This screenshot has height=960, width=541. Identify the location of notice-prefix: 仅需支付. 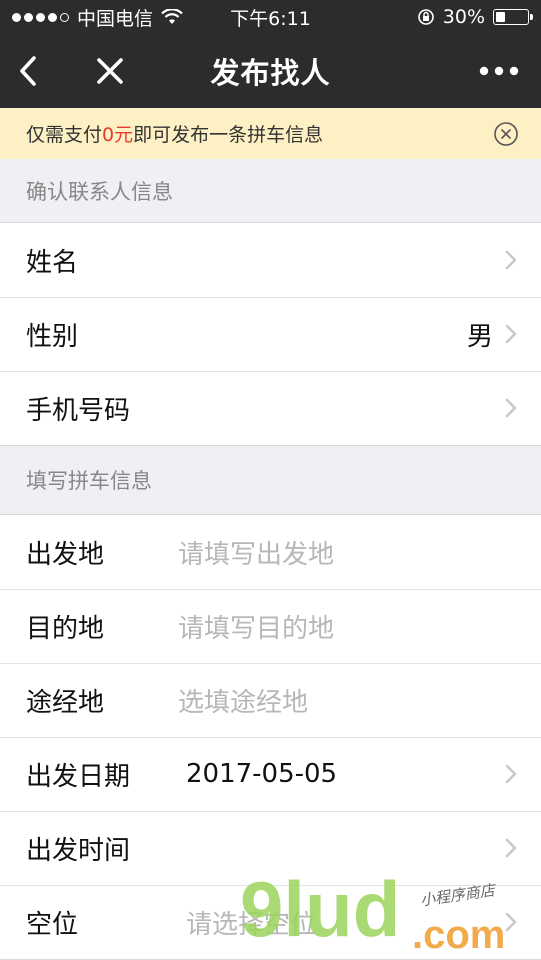
(64, 135).